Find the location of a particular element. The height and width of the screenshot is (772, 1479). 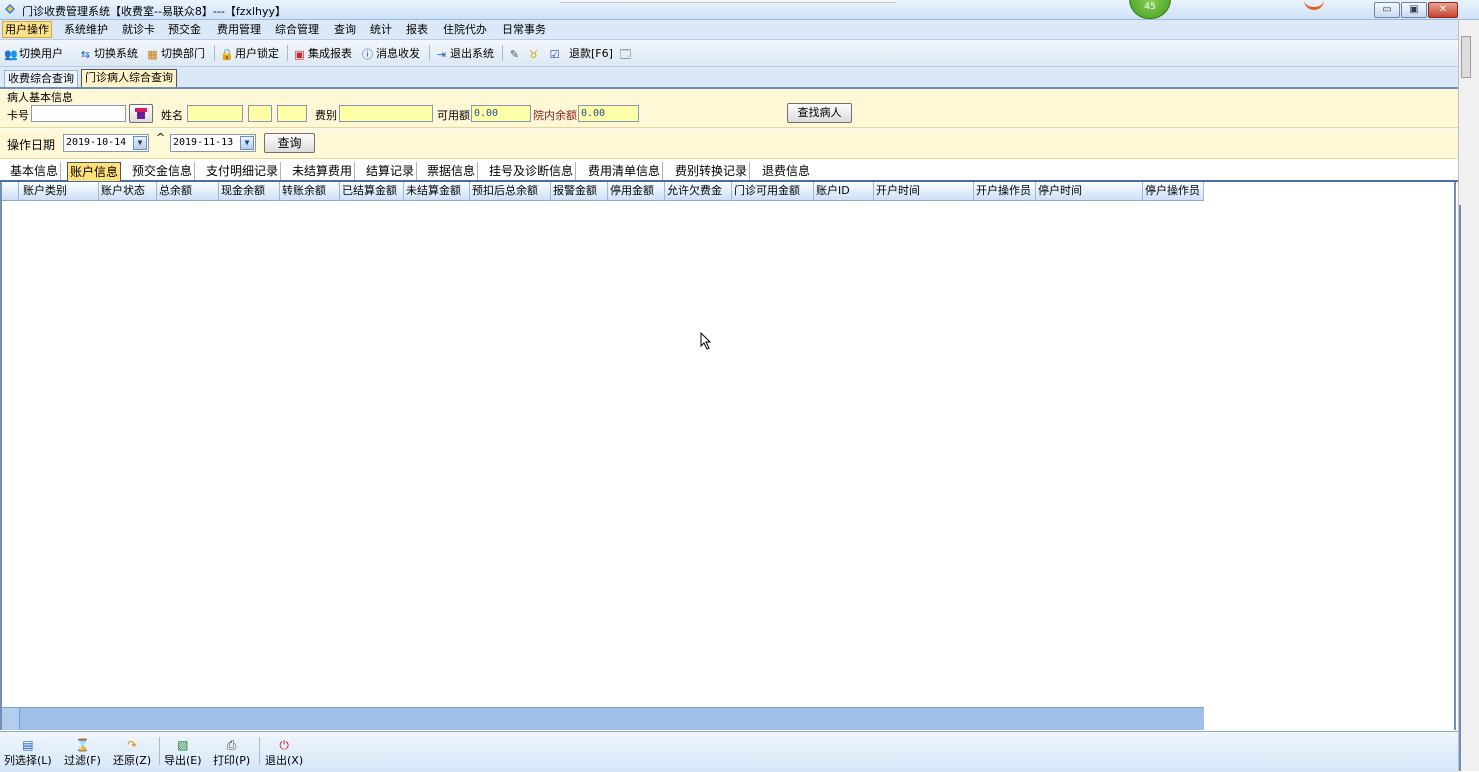

exit-system-label: 退出系统 is located at coordinates (472, 53).